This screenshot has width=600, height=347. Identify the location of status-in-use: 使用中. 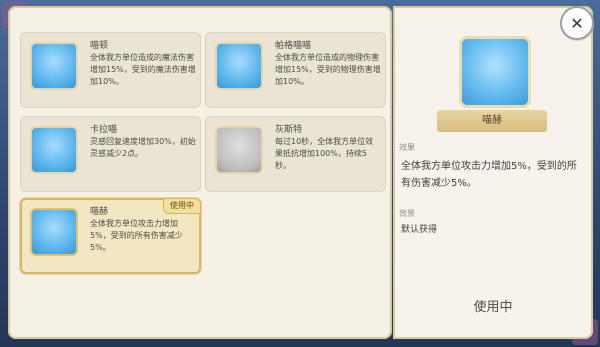
(493, 307).